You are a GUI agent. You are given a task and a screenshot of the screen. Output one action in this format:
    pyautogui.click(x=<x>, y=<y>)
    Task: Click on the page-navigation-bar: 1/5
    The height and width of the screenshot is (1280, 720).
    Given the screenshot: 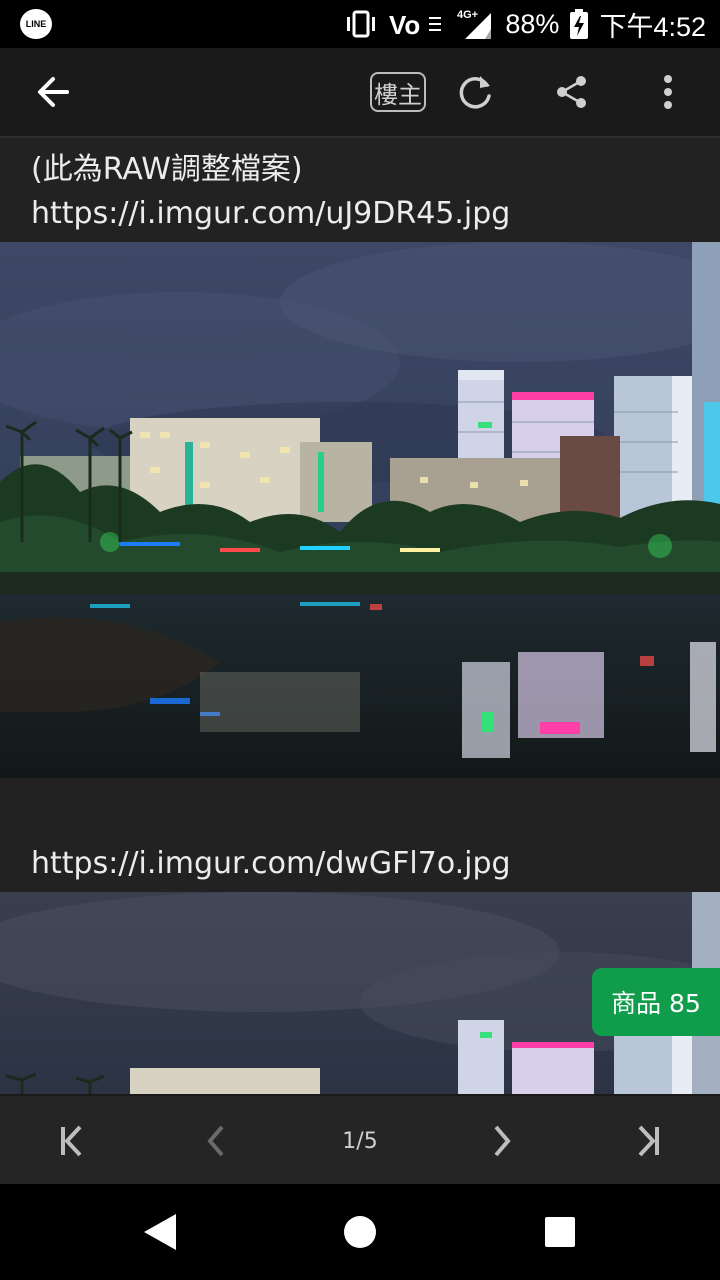 What is the action you would take?
    pyautogui.click(x=360, y=1140)
    